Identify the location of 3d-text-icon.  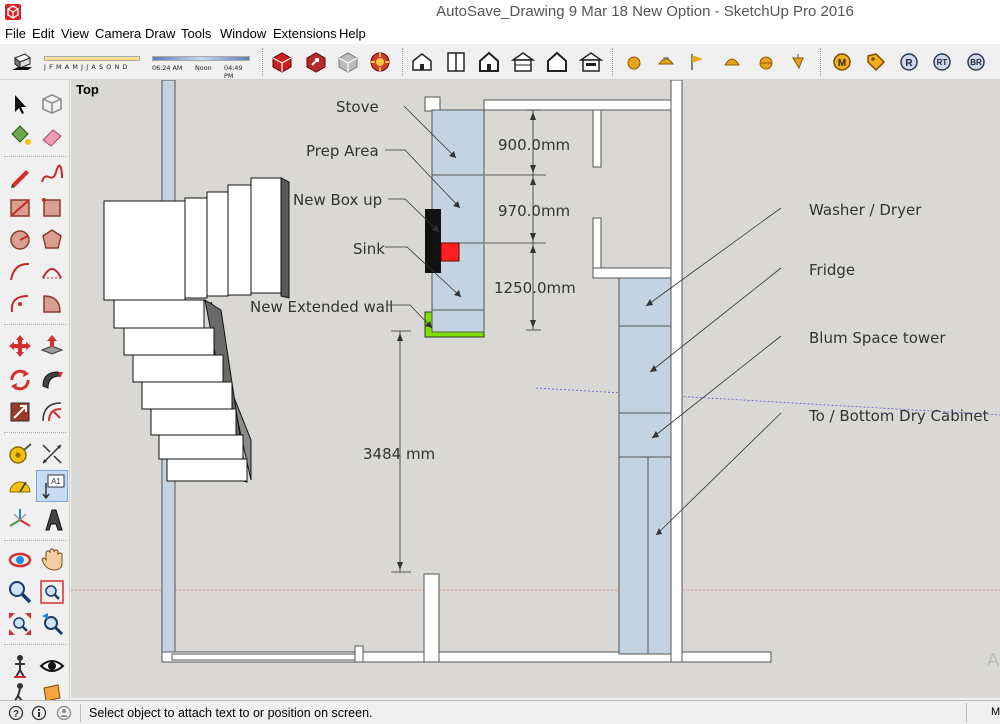
(52, 520).